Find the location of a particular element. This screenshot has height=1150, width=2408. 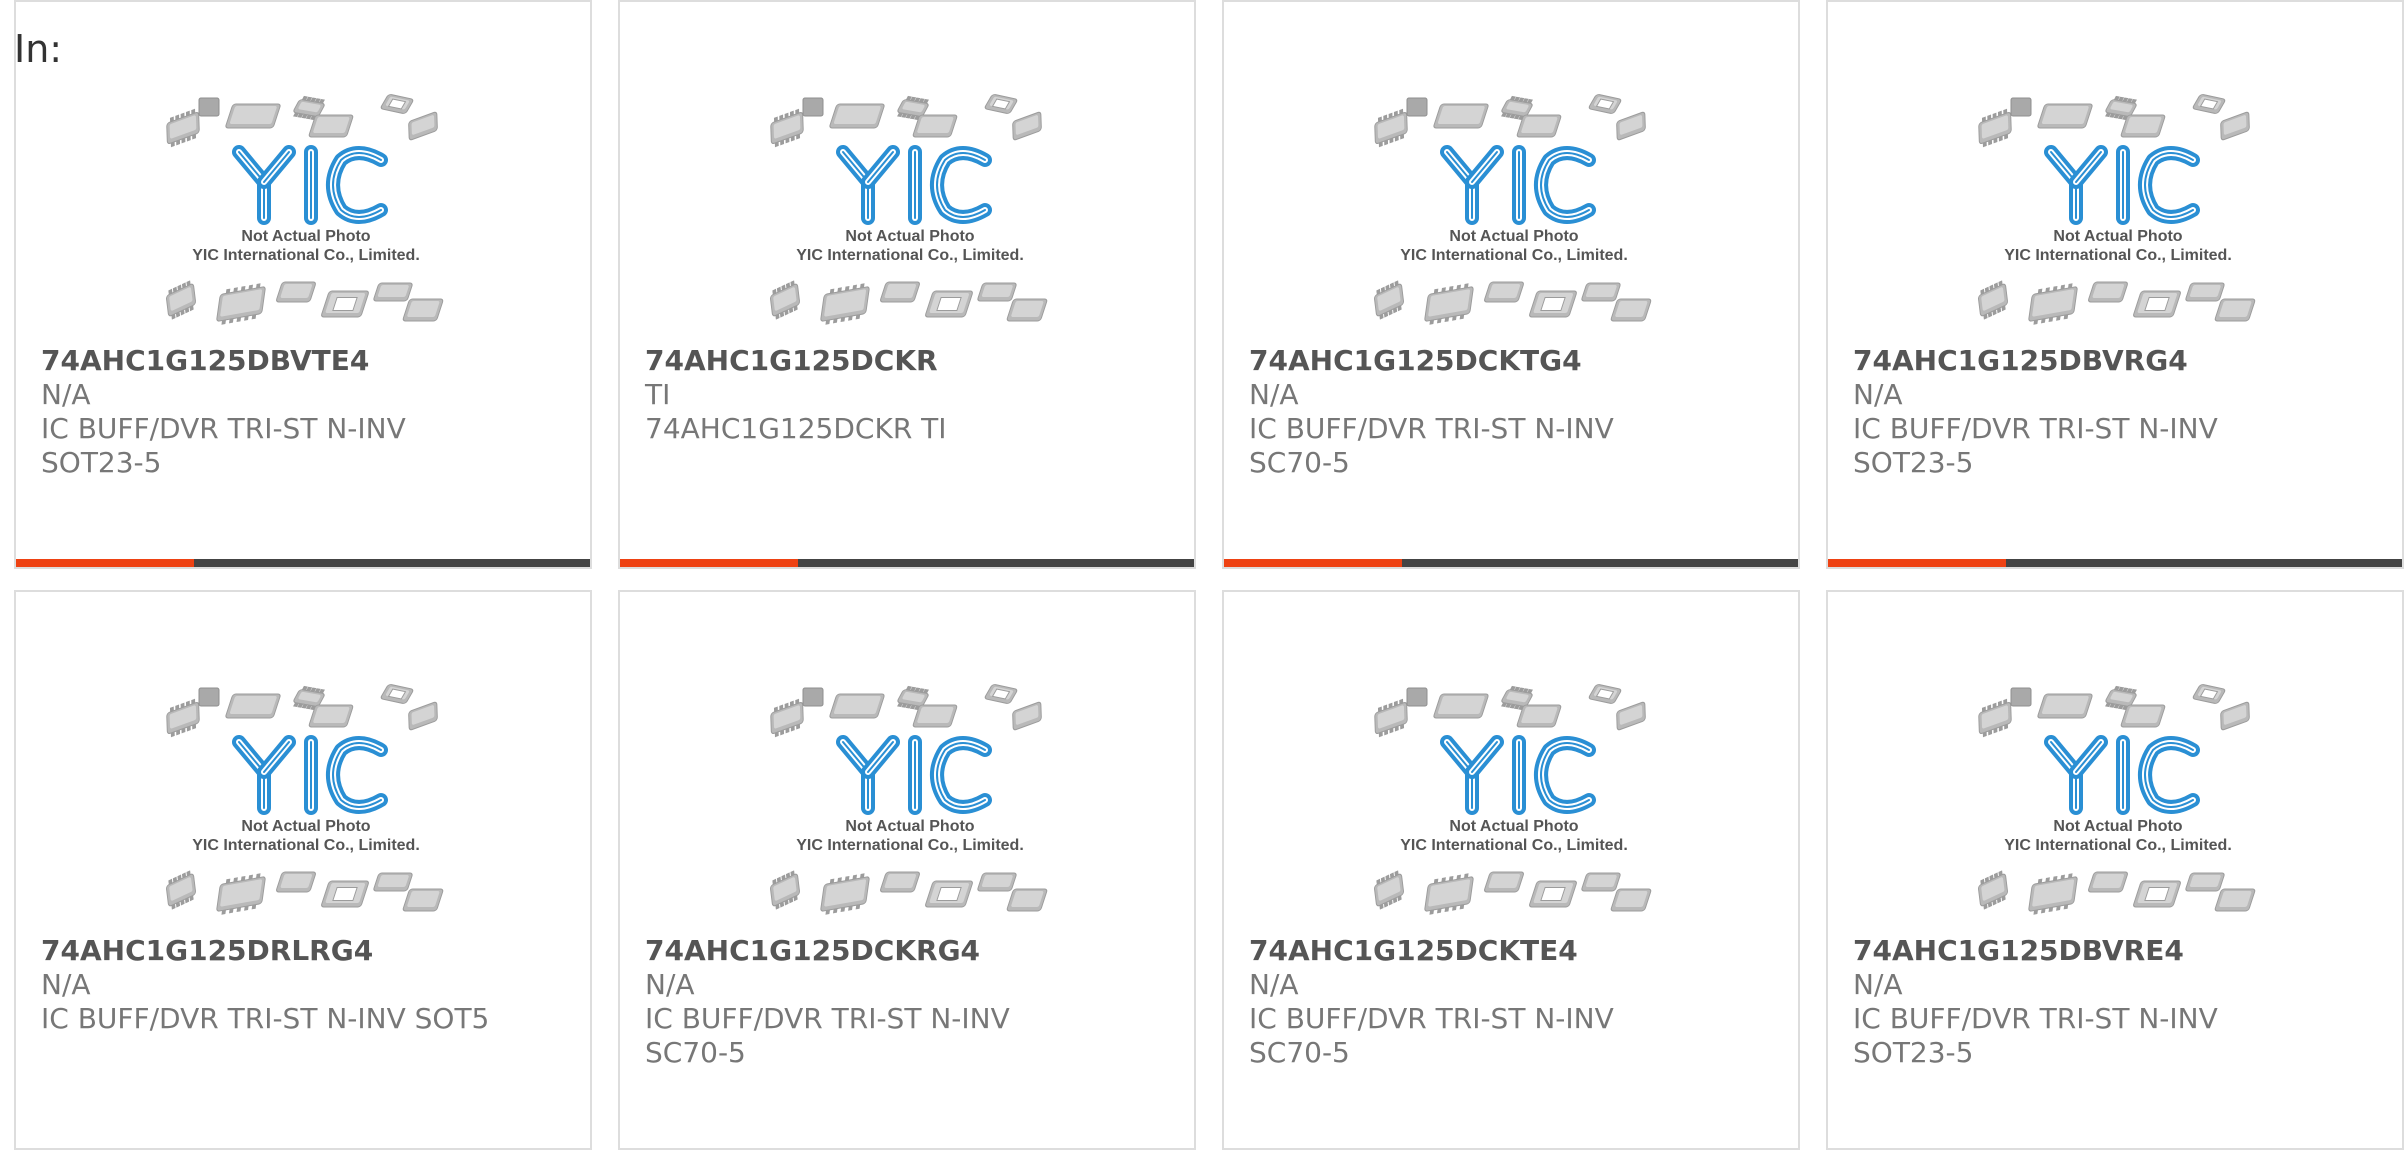

product-part-number: 74AHC1G125DBVRG4 is located at coordinates (2020, 361).